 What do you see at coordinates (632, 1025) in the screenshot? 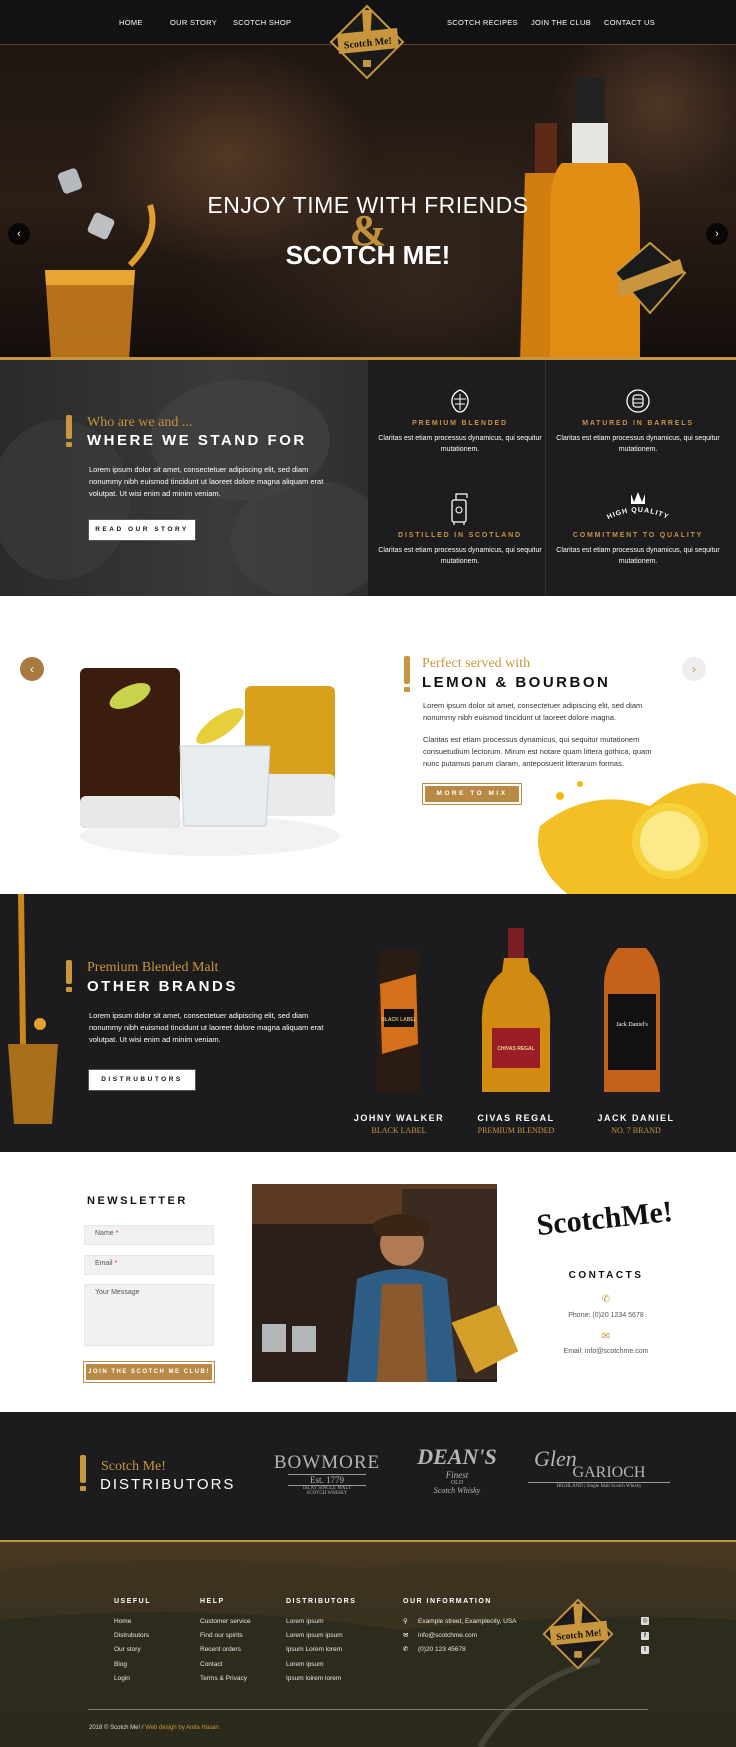
I see `svg-text: Jack Daniel's` at bounding box center [632, 1025].